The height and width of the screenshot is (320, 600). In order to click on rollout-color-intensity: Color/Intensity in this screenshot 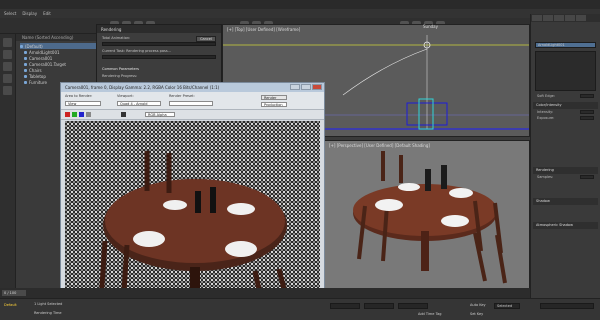, I will do `click(565, 105)`.